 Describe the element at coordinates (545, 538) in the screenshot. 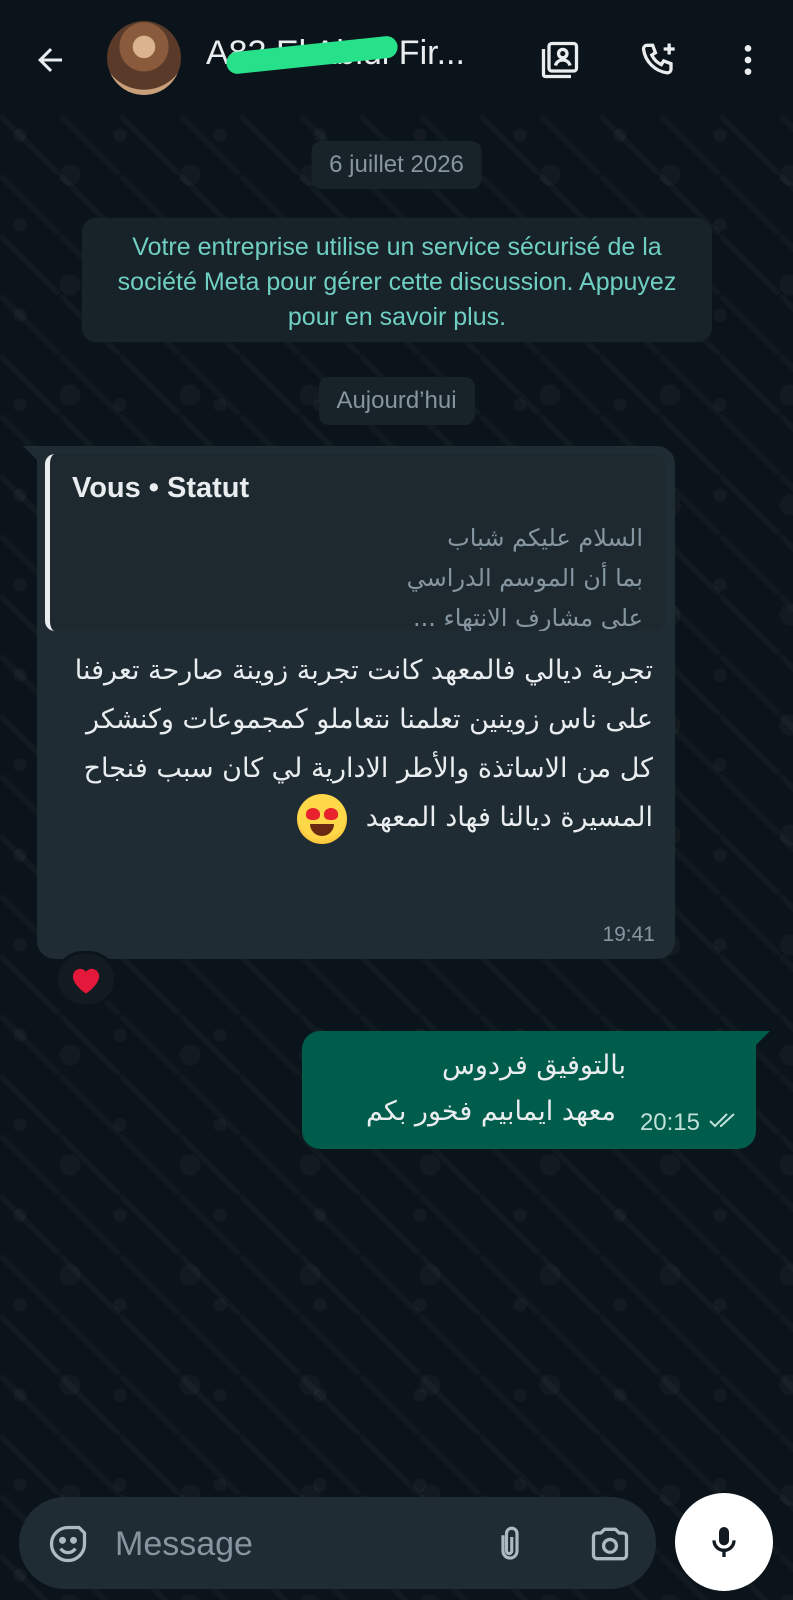

I see `quote-line: السلام عليكم شباب` at that location.